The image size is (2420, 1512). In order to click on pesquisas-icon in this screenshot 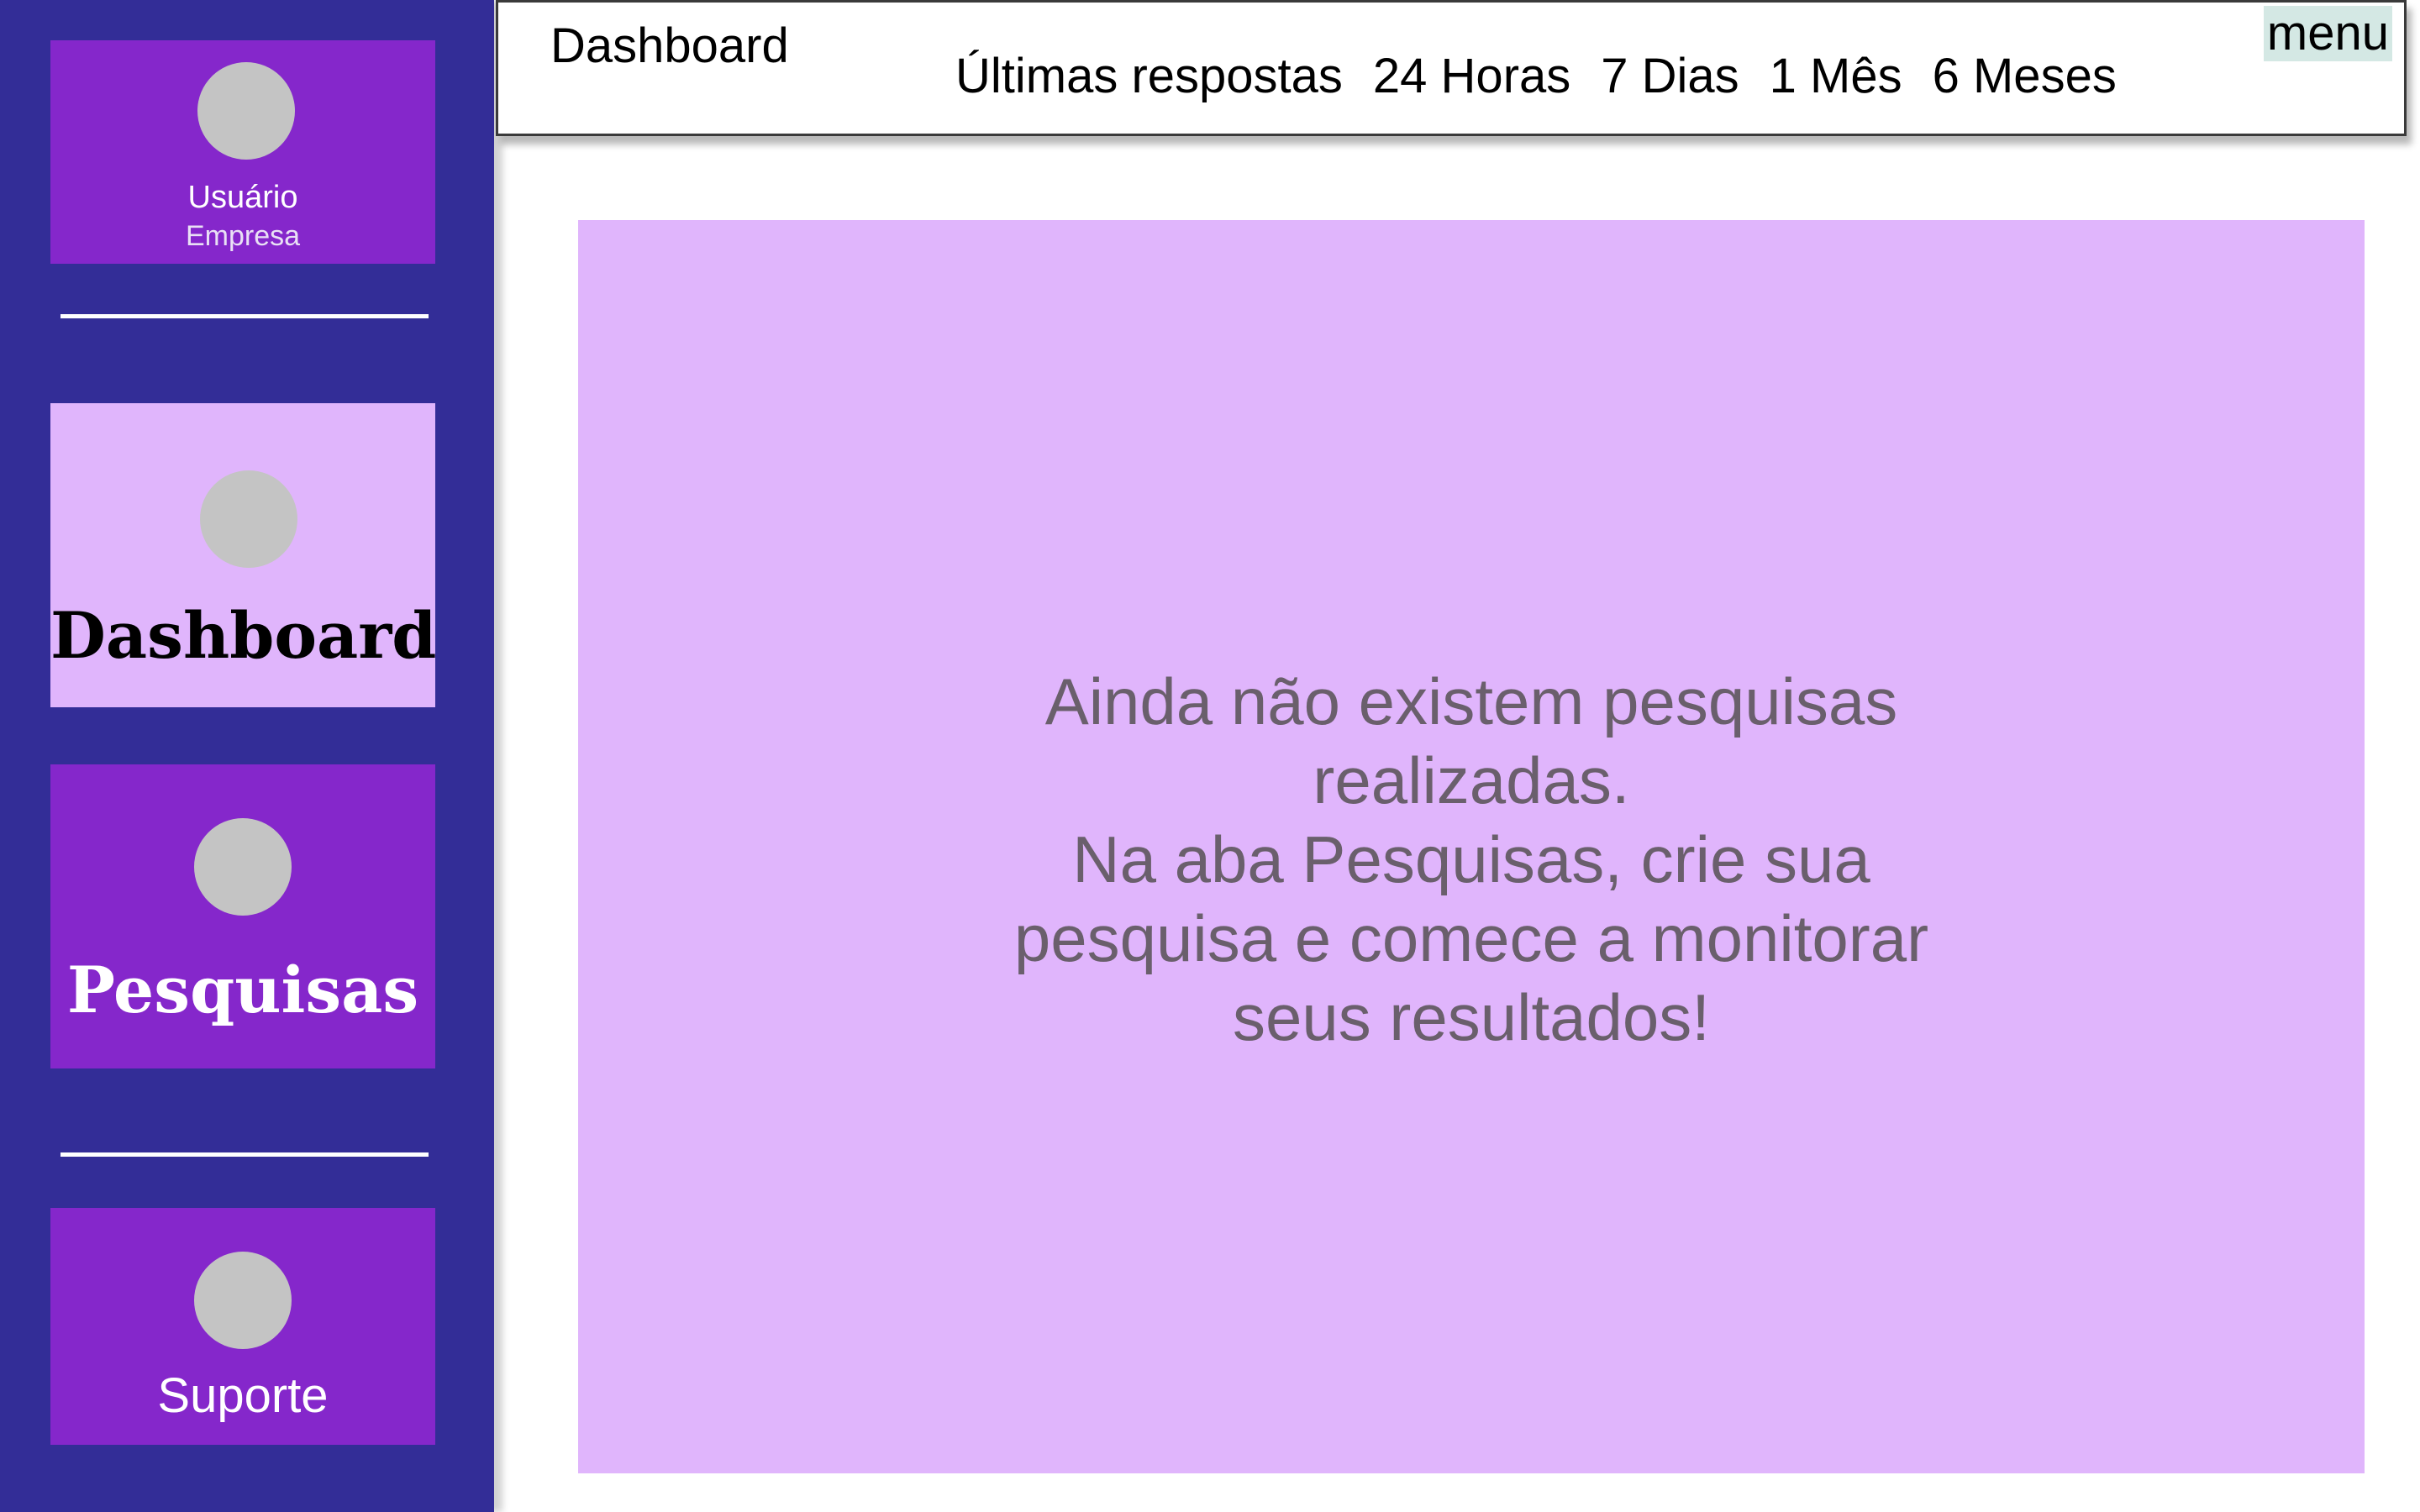, I will do `click(243, 867)`.